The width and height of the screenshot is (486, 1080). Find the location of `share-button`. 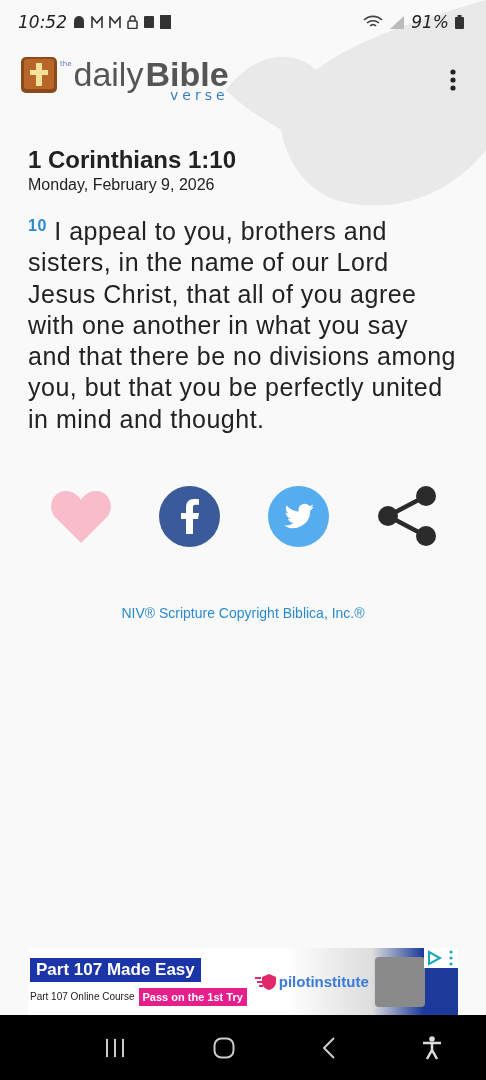

share-button is located at coordinates (407, 516).